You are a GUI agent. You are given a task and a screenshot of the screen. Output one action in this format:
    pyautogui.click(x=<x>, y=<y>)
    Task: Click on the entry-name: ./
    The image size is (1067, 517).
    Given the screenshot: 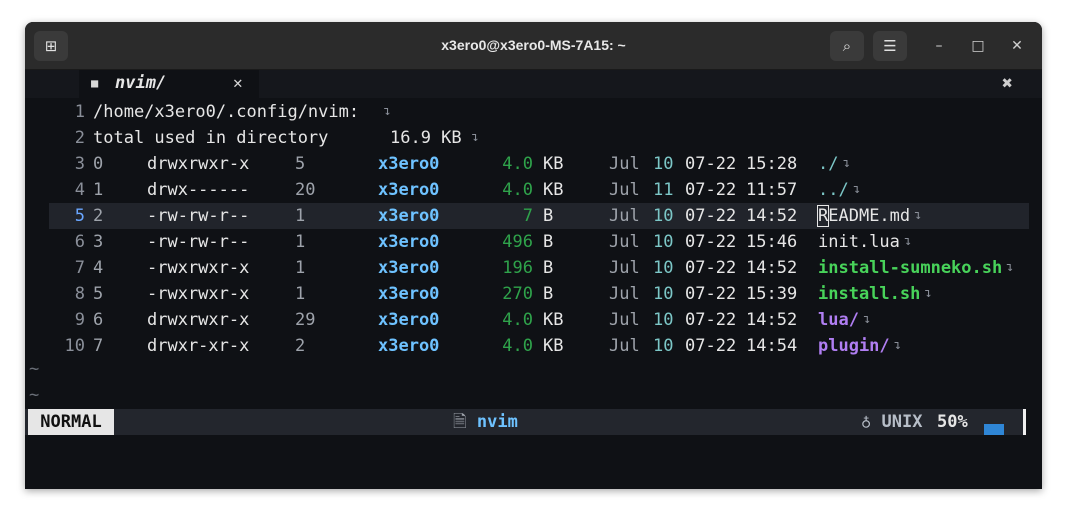 What is the action you would take?
    pyautogui.click(x=828, y=164)
    